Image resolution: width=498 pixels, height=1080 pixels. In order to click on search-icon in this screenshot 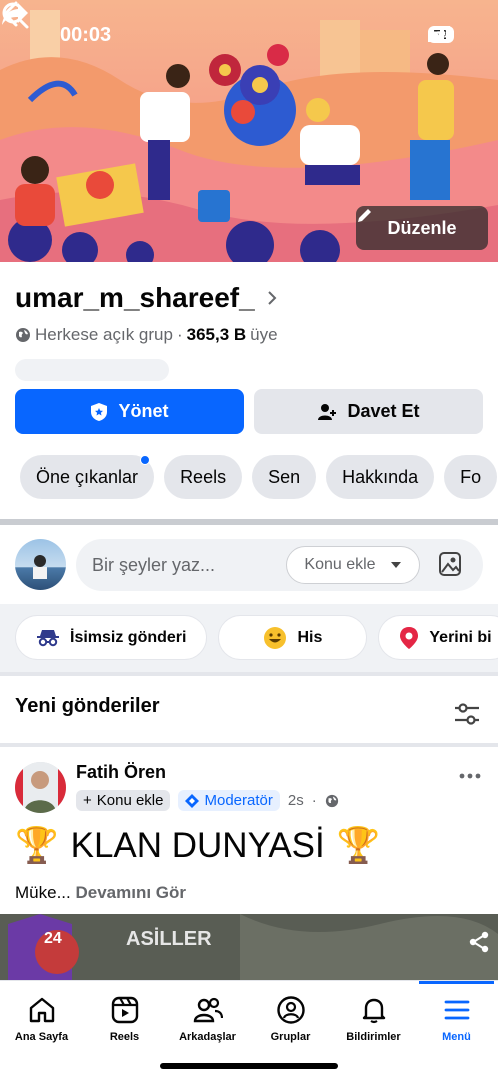, I will do `click(15, 15)`.